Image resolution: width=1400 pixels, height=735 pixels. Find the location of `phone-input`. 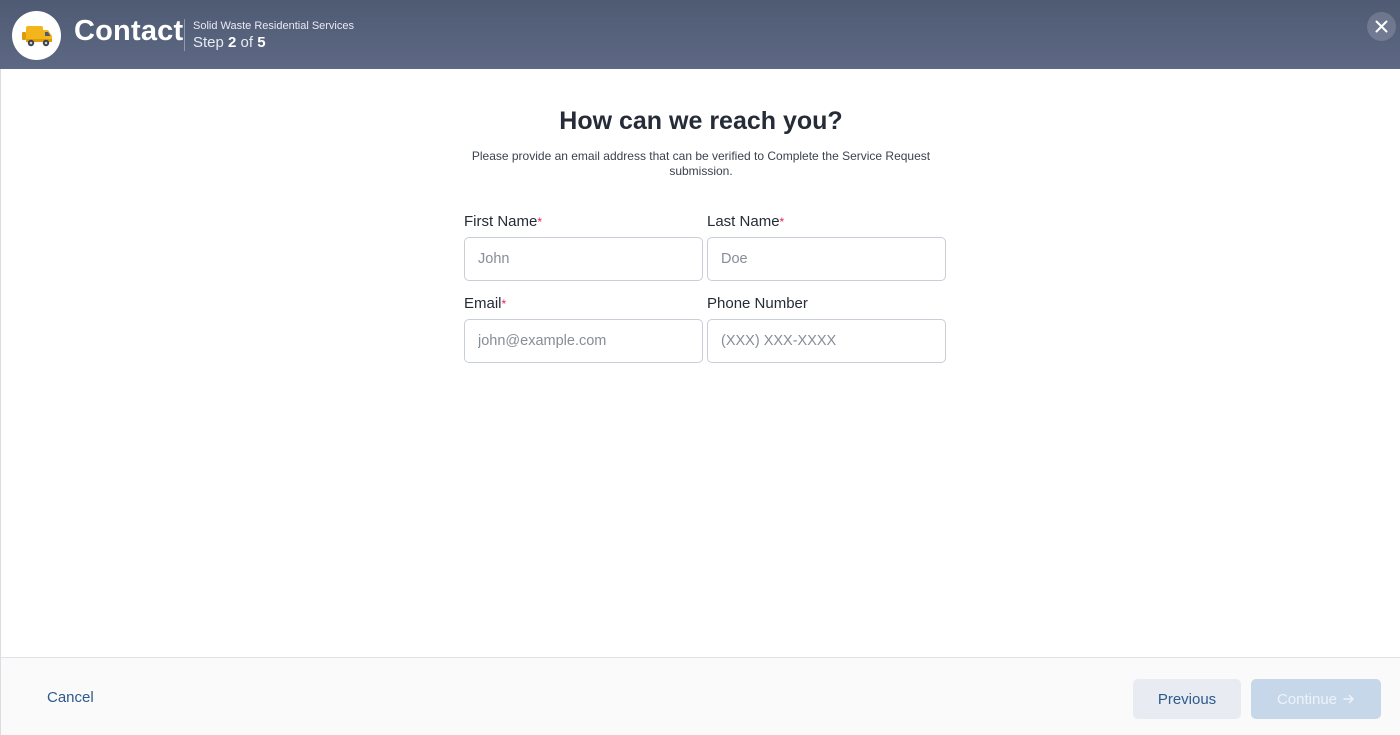

phone-input is located at coordinates (826, 341).